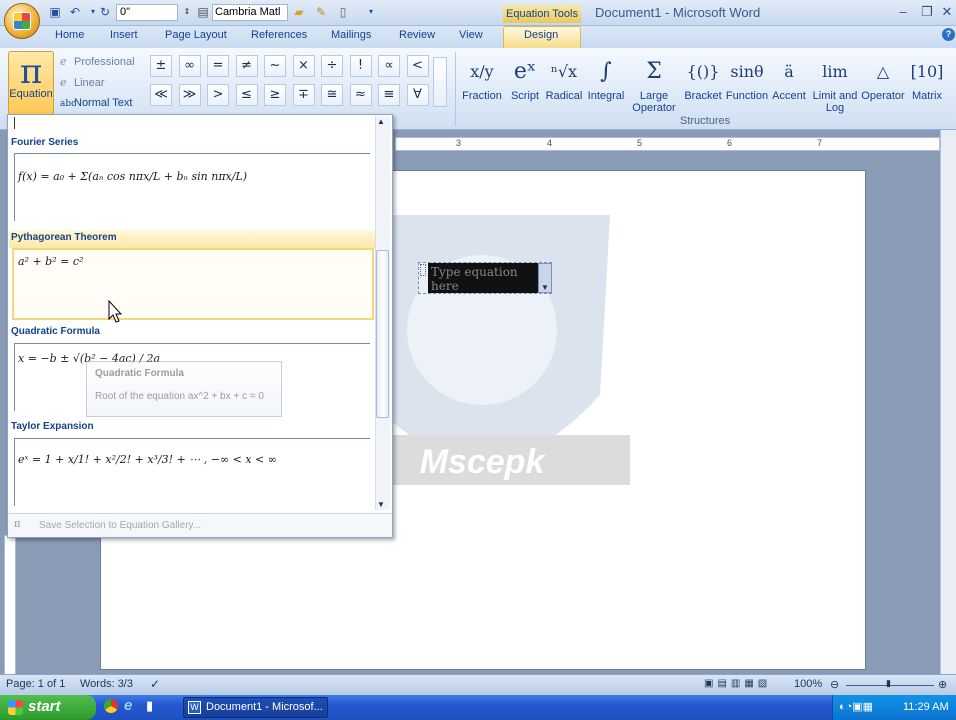 The height and width of the screenshot is (720, 956). I want to click on structure-limit-and-log-button: lim Limit and Log, so click(835, 84).